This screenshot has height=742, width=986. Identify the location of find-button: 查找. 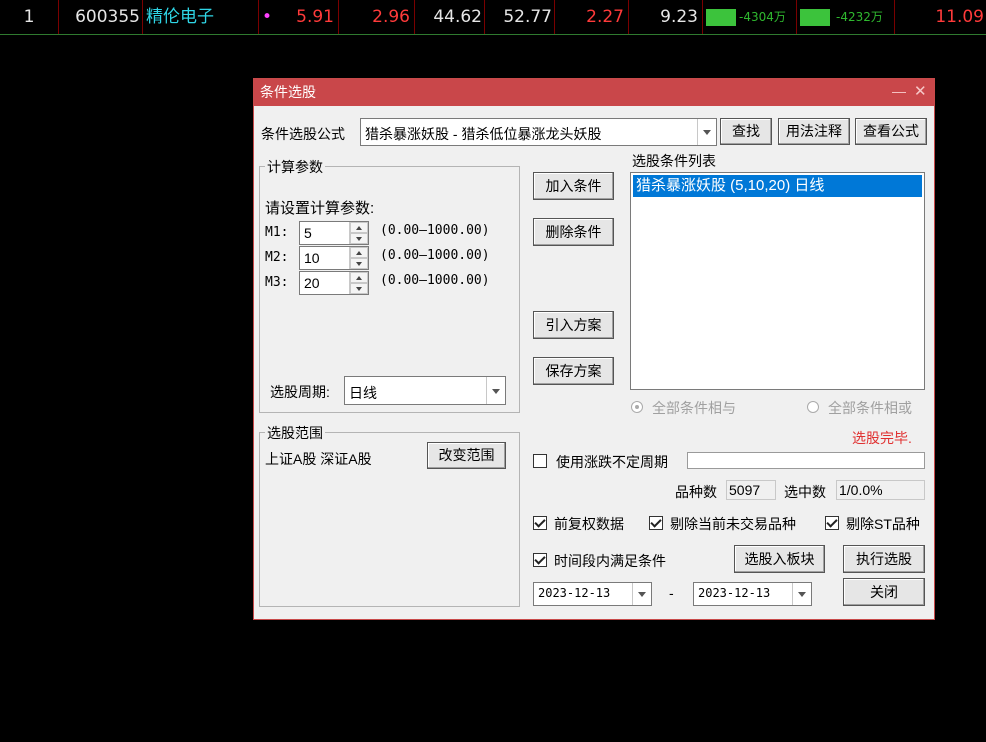
(746, 131).